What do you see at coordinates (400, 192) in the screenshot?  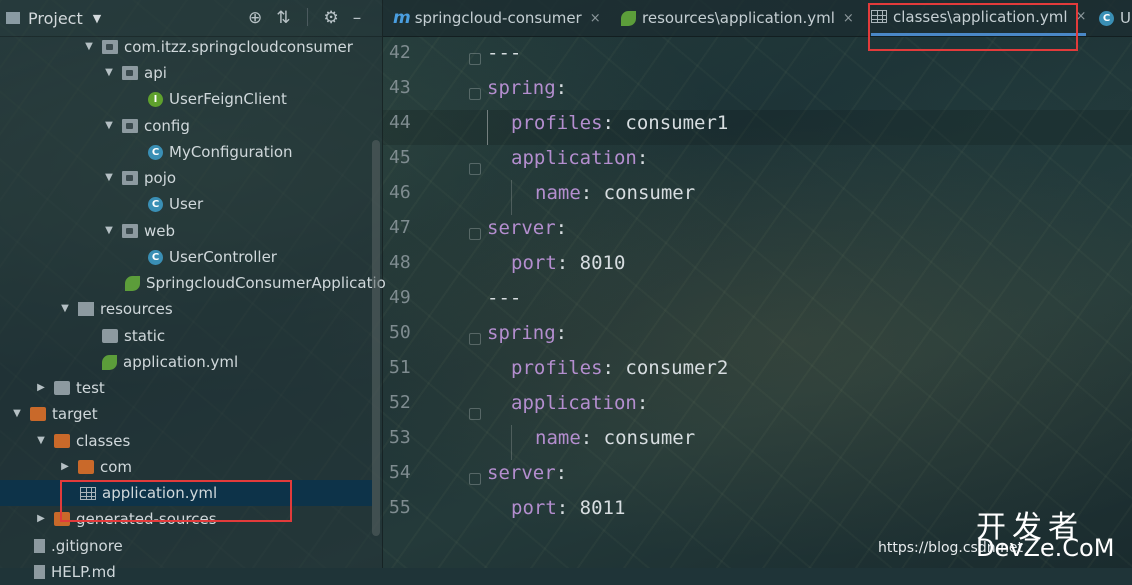 I see `line-number: 46` at bounding box center [400, 192].